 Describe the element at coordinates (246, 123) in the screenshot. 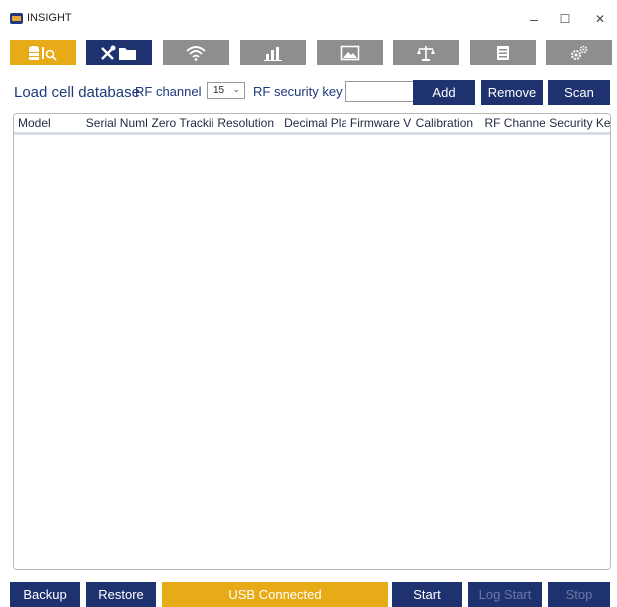

I see `column-header-resolution: Resolution` at that location.